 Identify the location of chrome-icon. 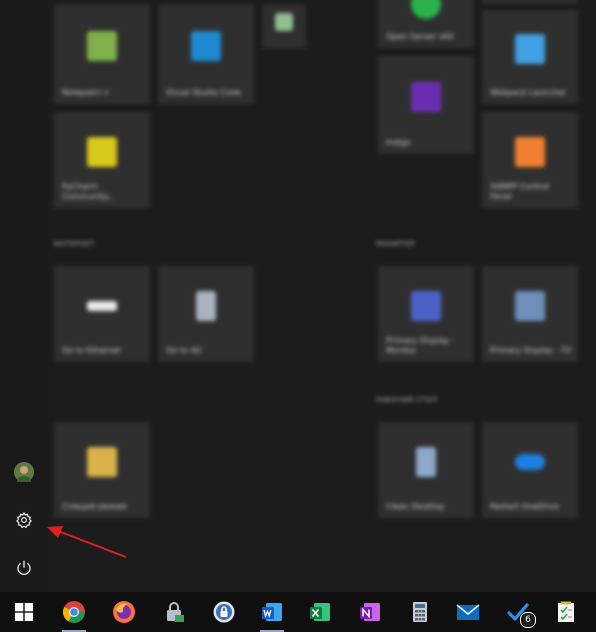
(73, 612).